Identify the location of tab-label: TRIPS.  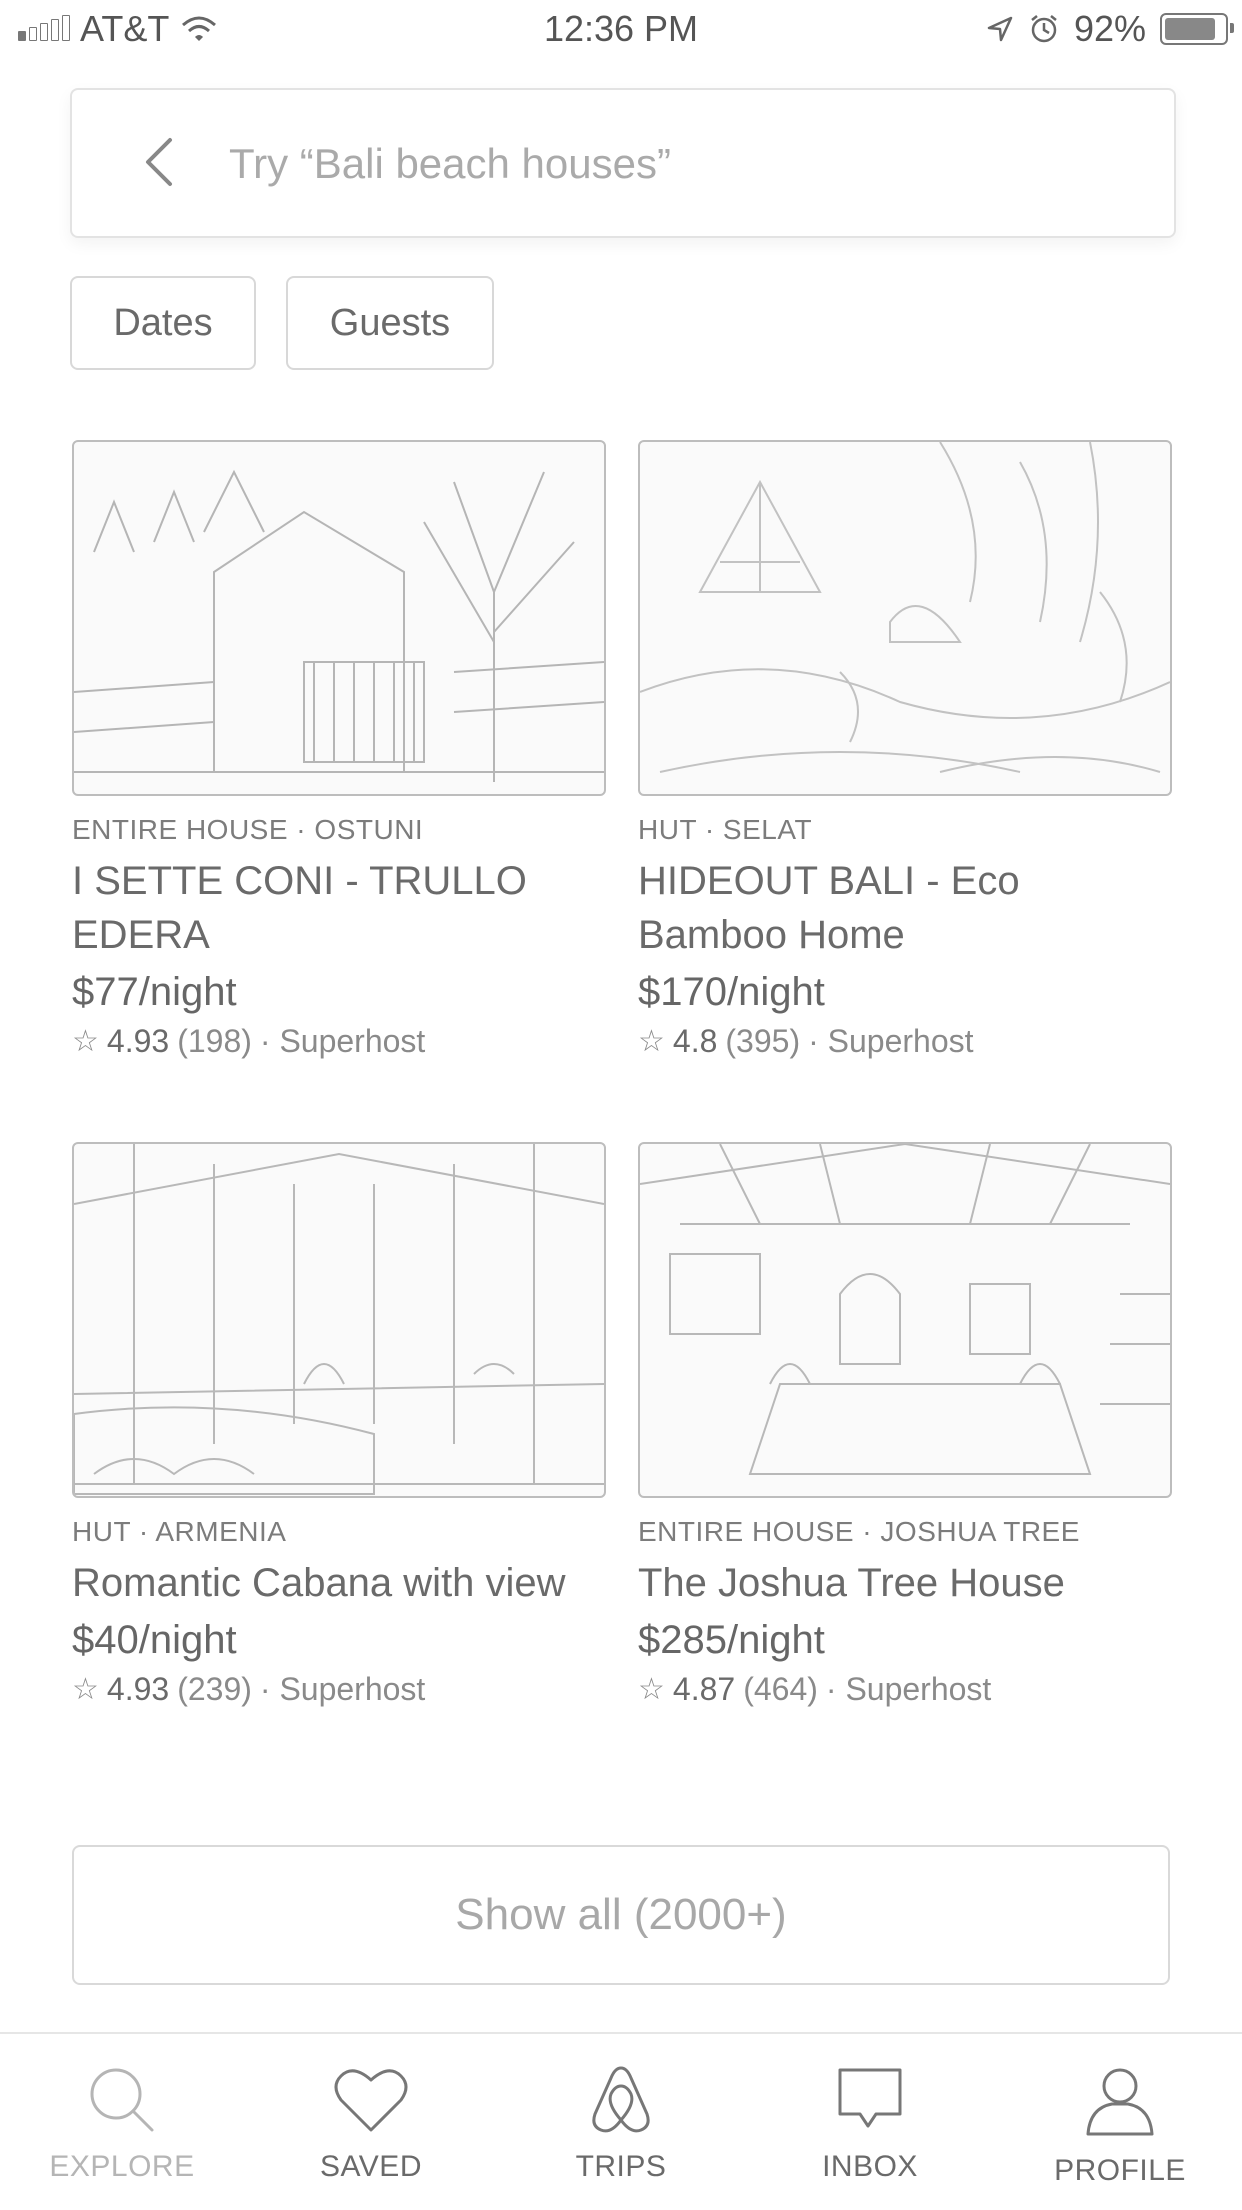
(621, 2166).